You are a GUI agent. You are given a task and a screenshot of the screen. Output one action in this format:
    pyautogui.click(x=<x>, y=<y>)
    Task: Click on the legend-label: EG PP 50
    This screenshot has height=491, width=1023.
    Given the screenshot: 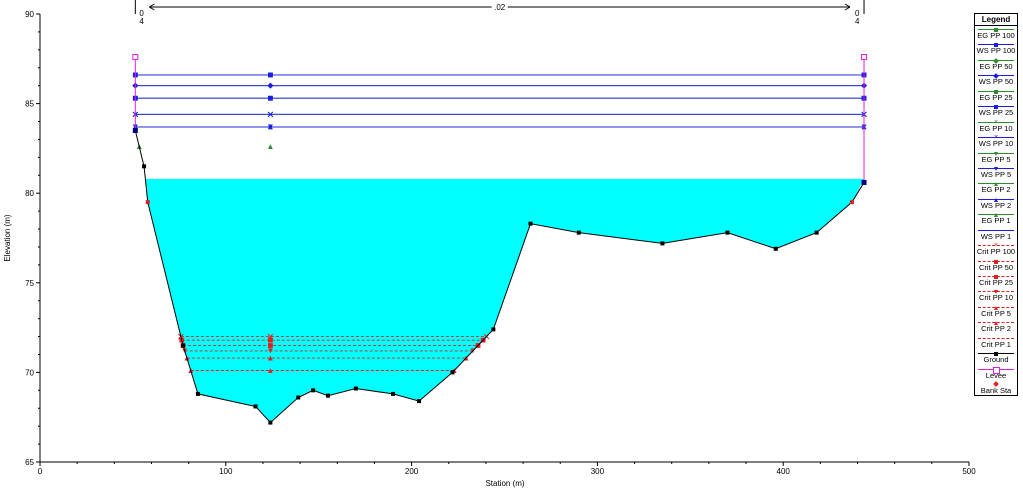 What is the action you would take?
    pyautogui.click(x=996, y=66)
    